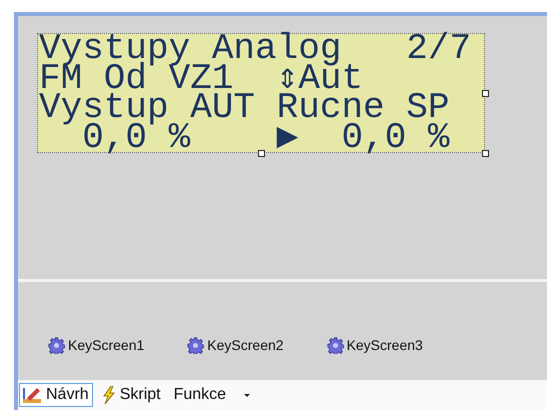 The image size is (547, 414). Describe the element at coordinates (245, 345) in the screenshot. I see `component-label: KeyScreen2` at that location.